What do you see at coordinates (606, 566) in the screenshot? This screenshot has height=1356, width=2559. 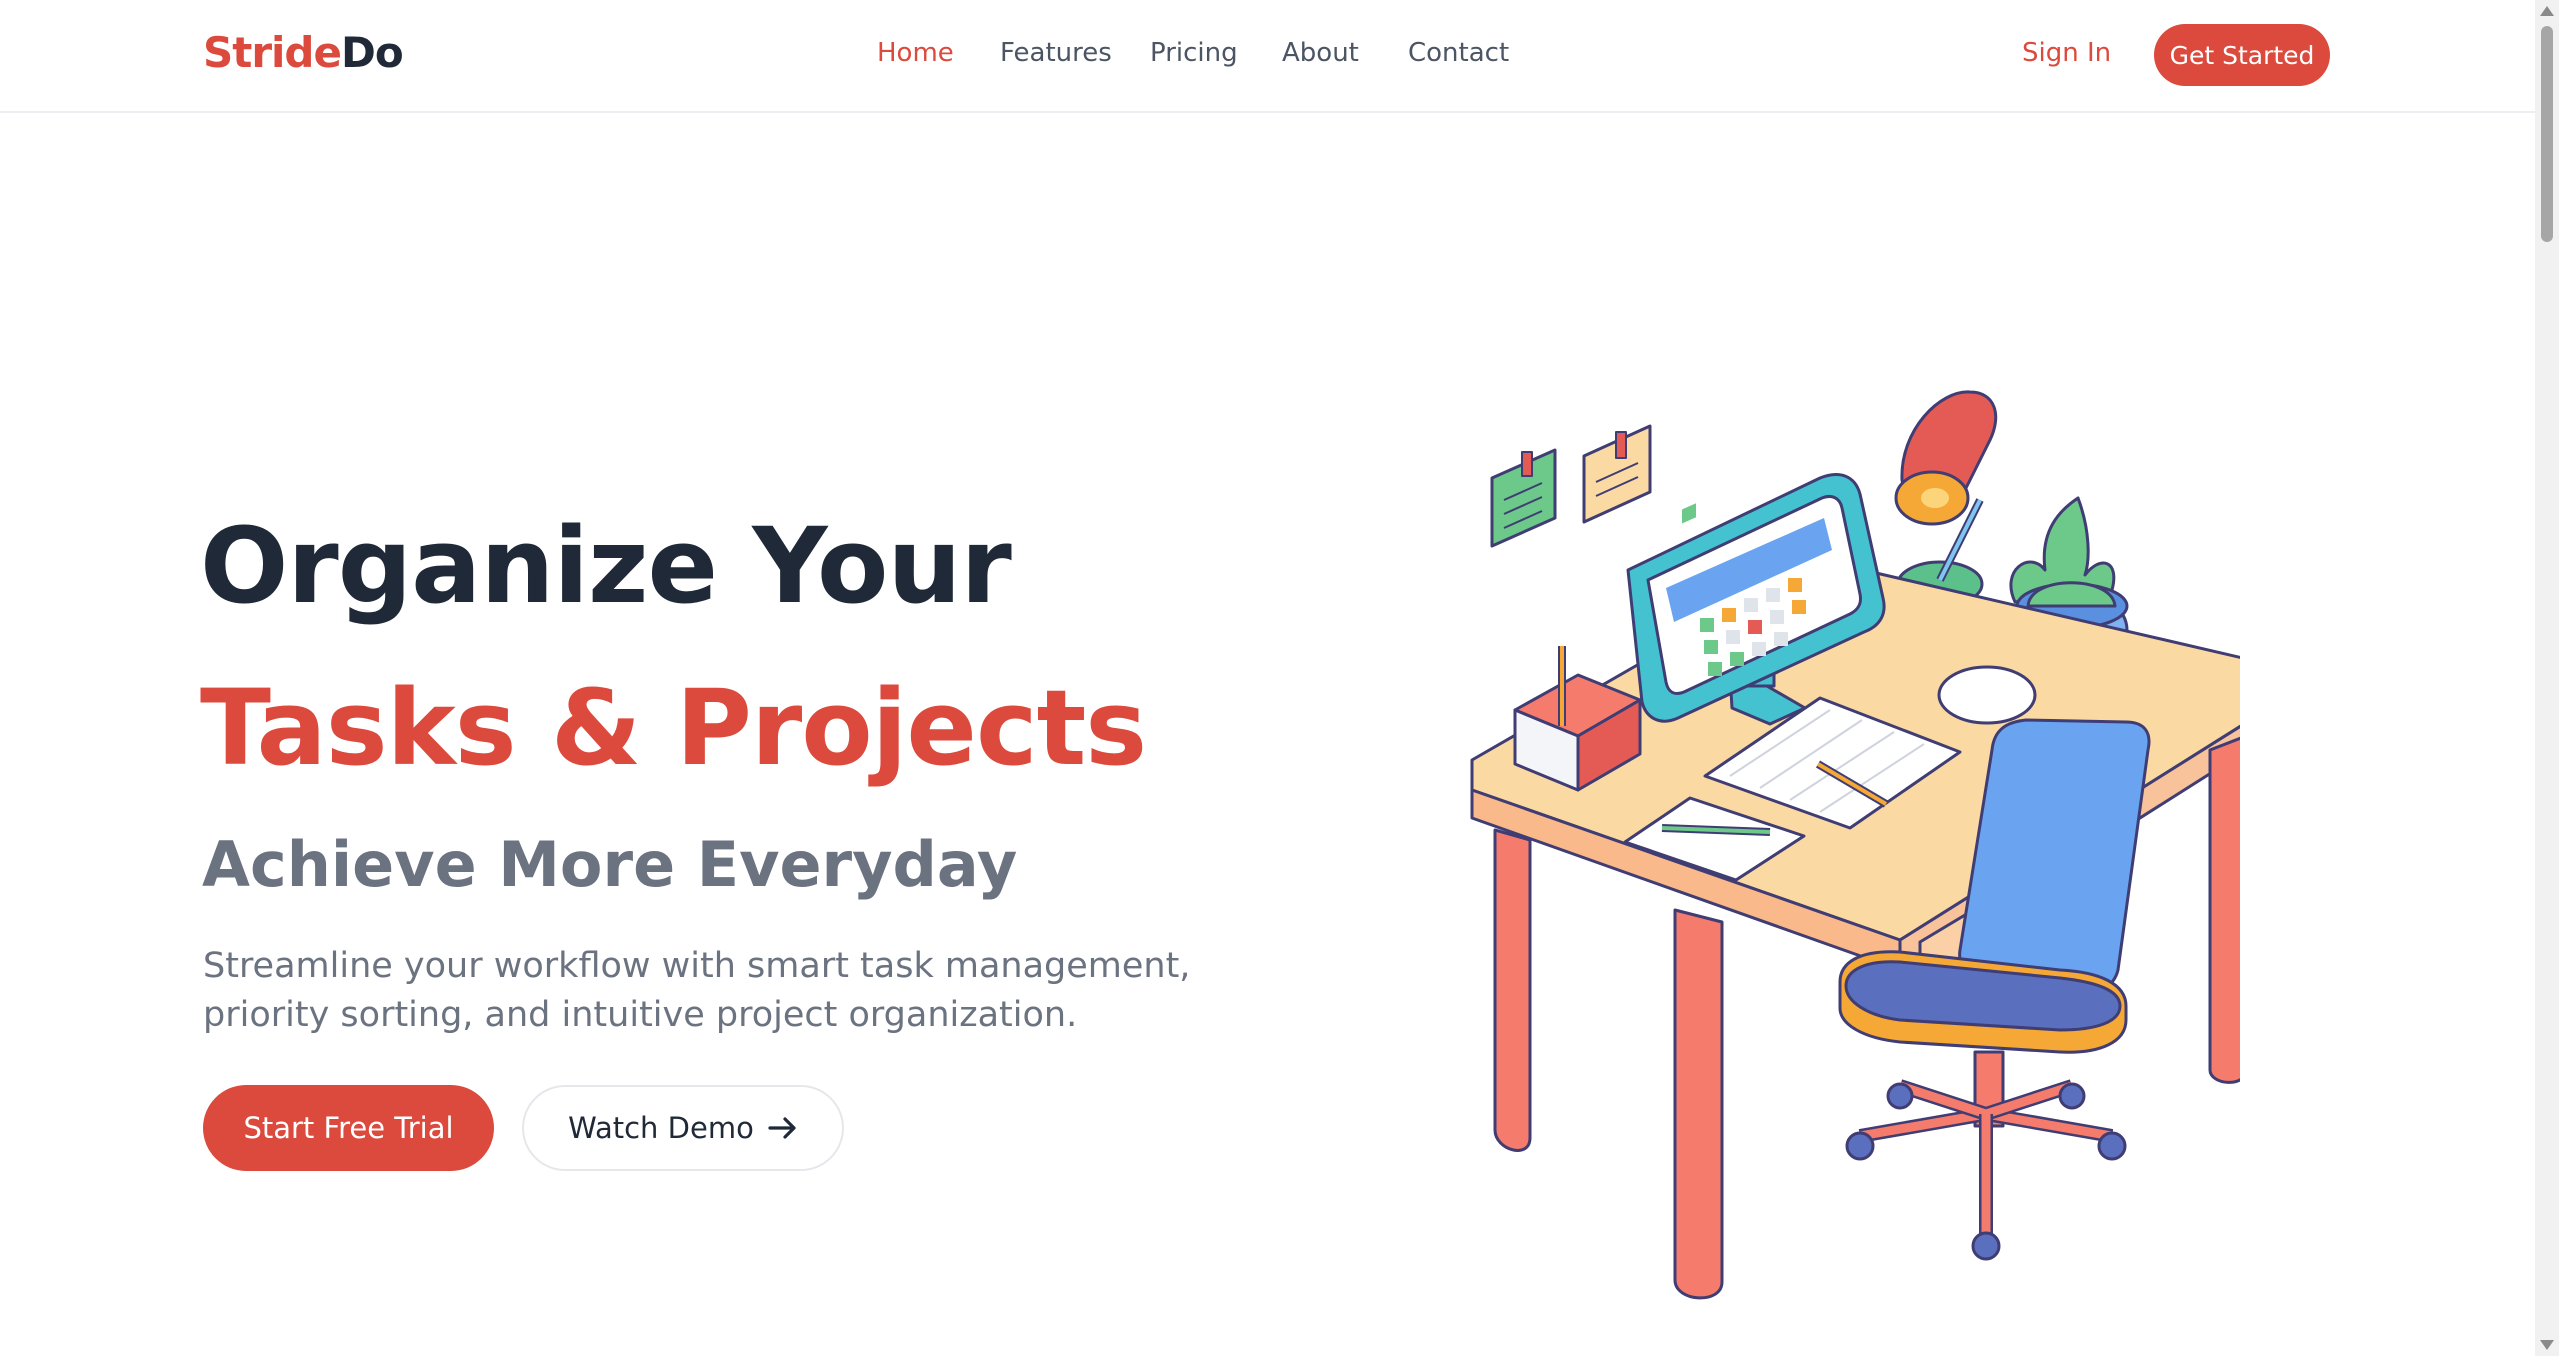 I see `hero-title-line1: Organize Your` at bounding box center [606, 566].